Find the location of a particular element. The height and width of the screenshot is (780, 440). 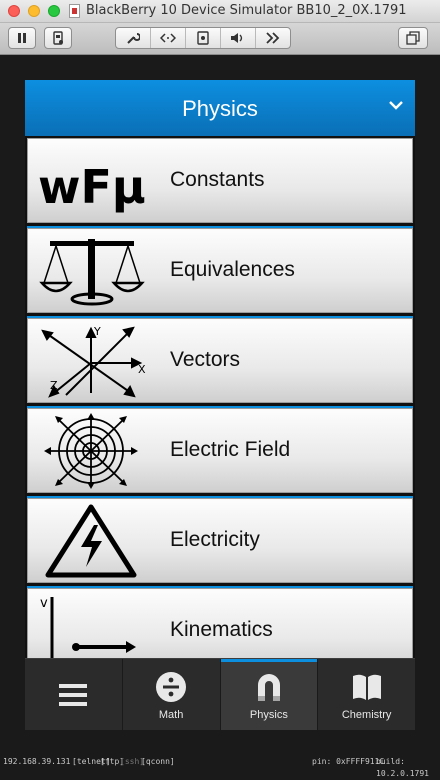

kinematics-v-label: v is located at coordinates (44, 603).